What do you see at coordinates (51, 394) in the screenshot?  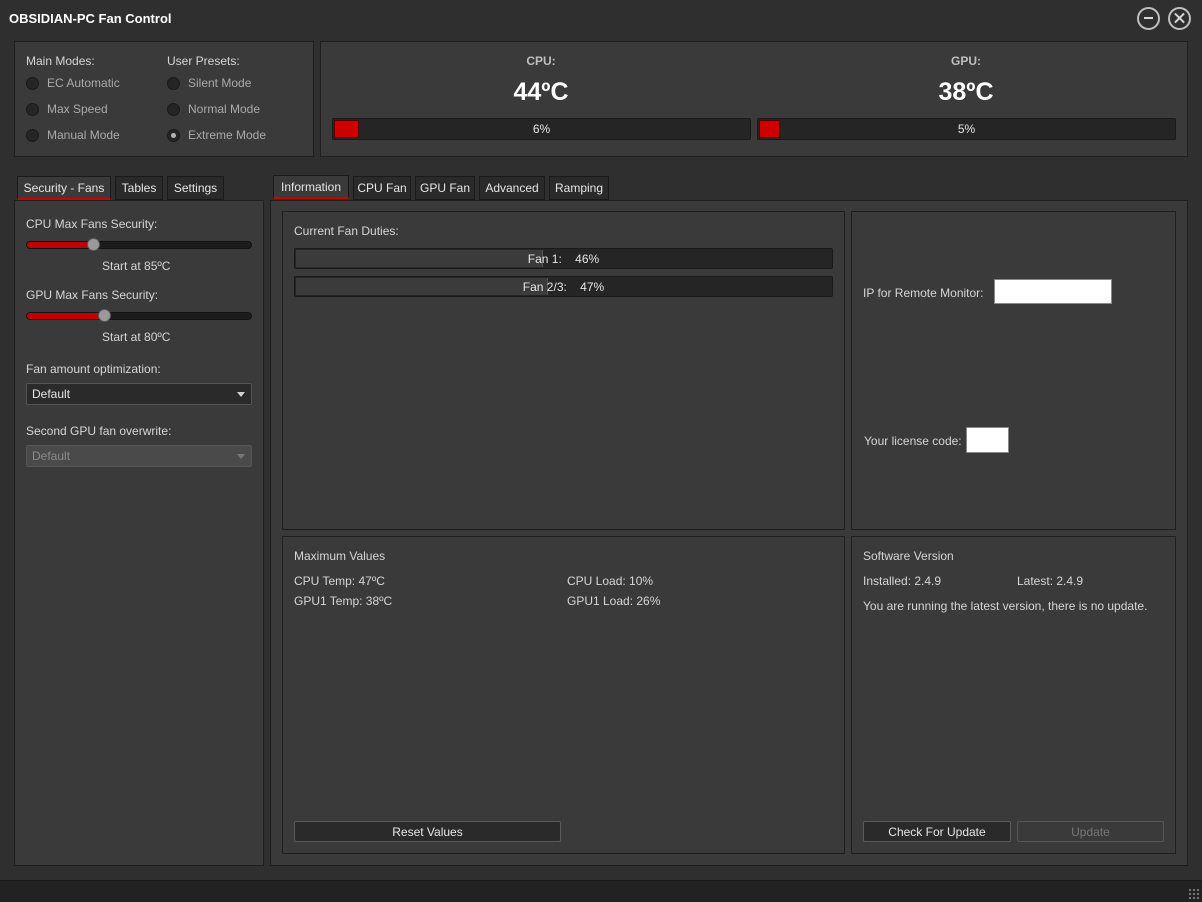 I see `fan-amount-optimization-value: Default` at bounding box center [51, 394].